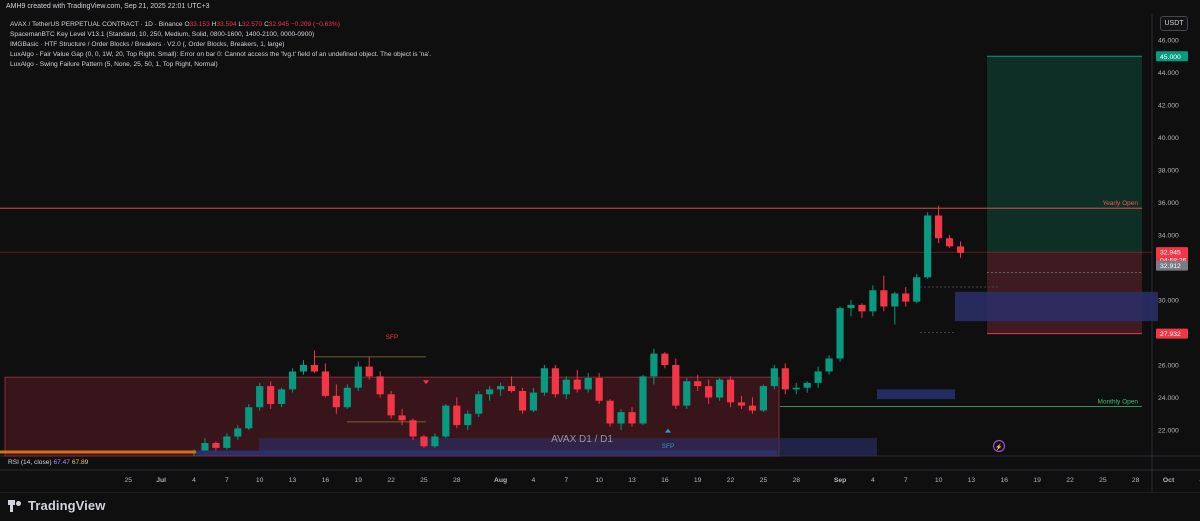 The height and width of the screenshot is (521, 1200). What do you see at coordinates (1168, 301) in the screenshot?
I see `y-tick-label: 30.000` at bounding box center [1168, 301].